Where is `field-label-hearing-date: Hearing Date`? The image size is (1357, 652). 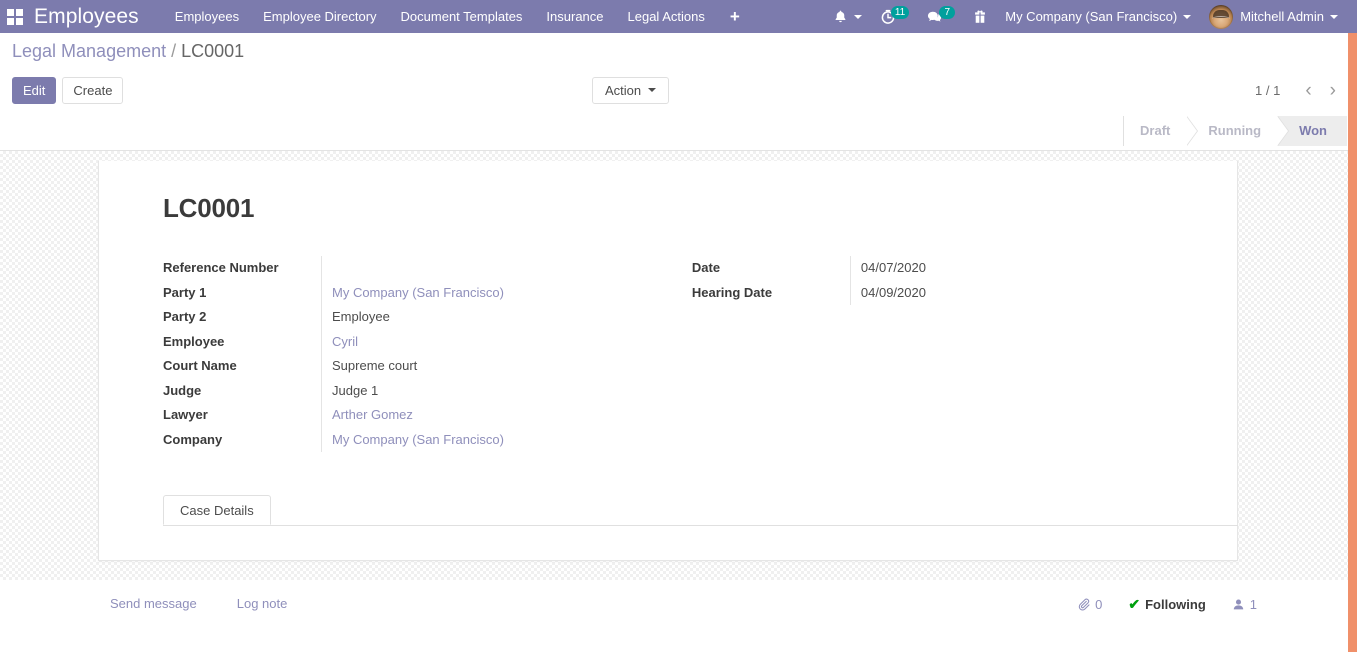 field-label-hearing-date: Hearing Date is located at coordinates (732, 292).